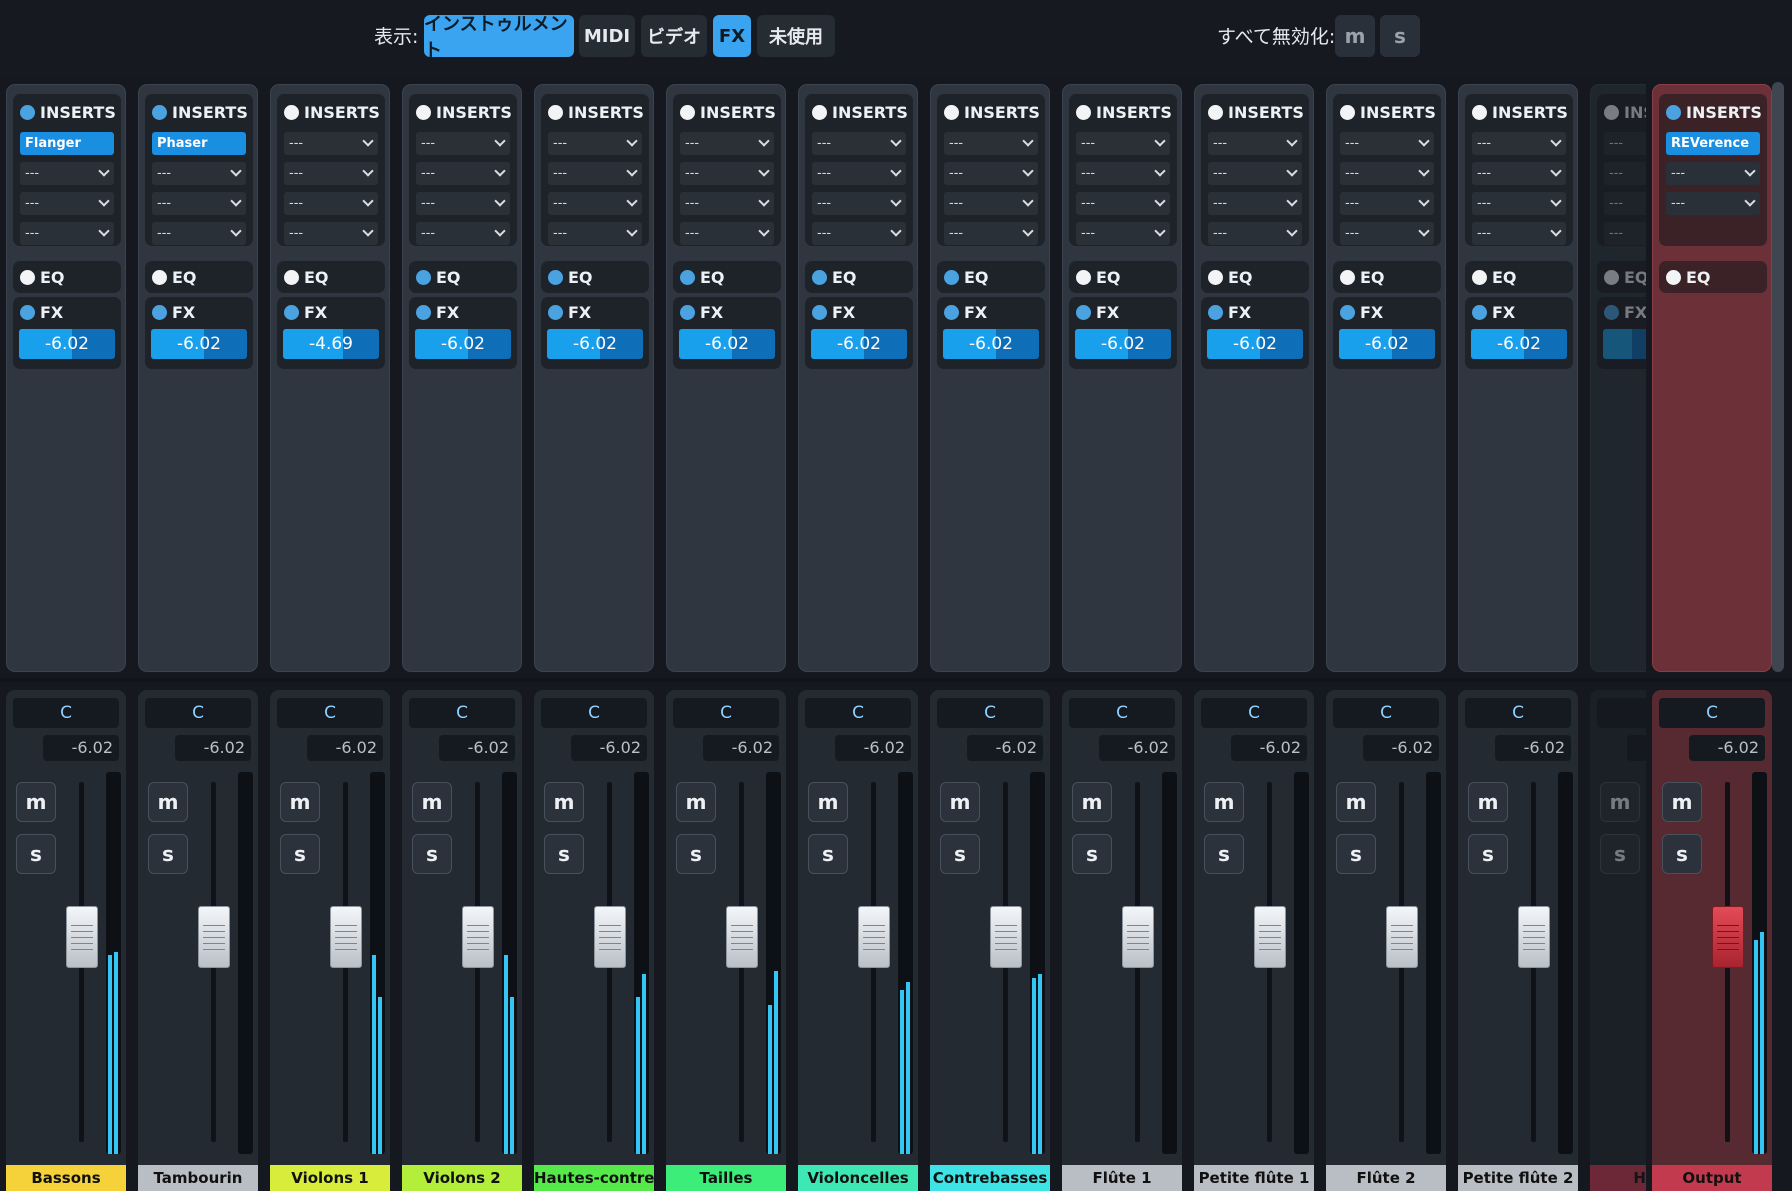 The width and height of the screenshot is (1792, 1191). I want to click on pan-control, so click(1621, 713).